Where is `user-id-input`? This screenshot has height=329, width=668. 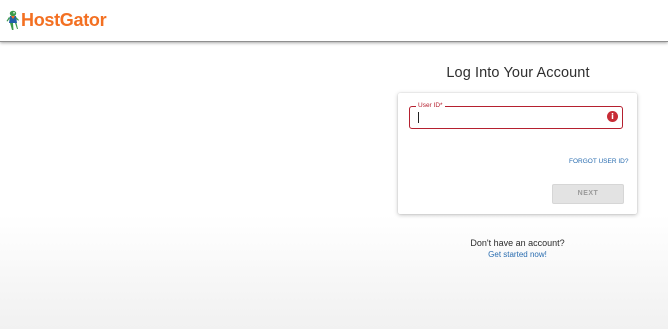
user-id-input is located at coordinates (506, 117).